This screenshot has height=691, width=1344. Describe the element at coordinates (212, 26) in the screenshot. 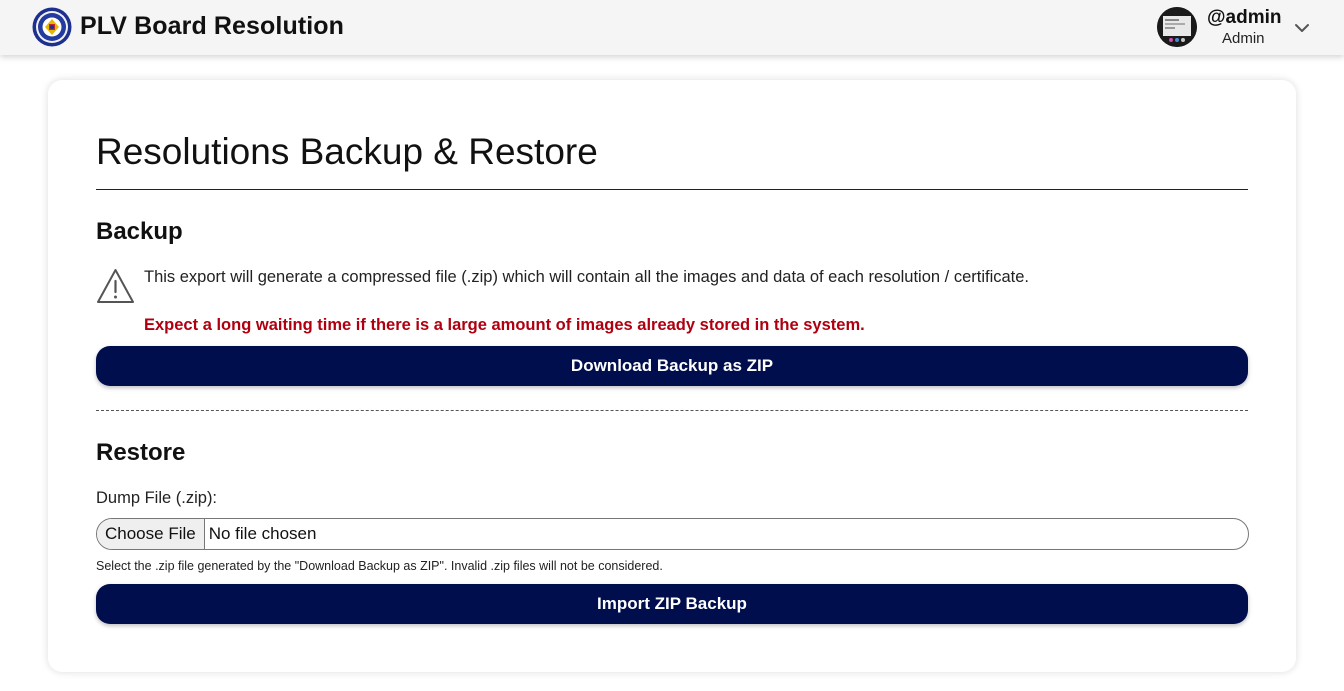

I see `app-title: PLV Board Resolution` at that location.